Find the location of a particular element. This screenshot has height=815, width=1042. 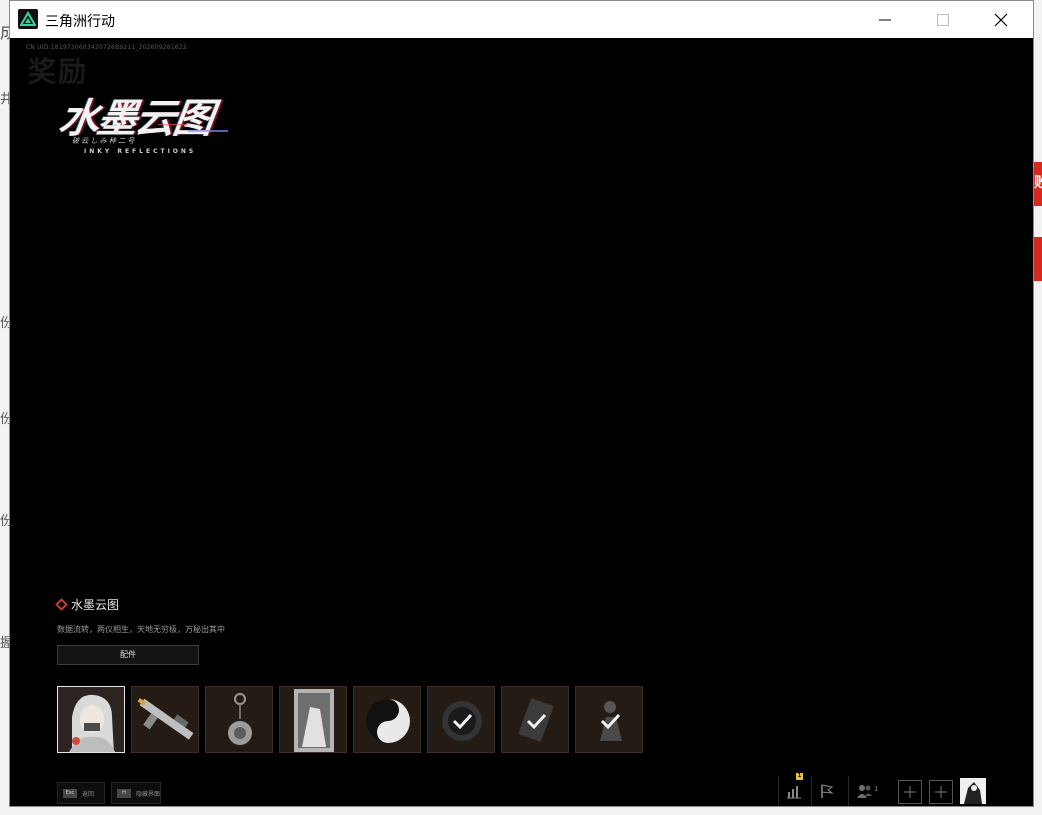

friends-icon is located at coordinates (864, 791).